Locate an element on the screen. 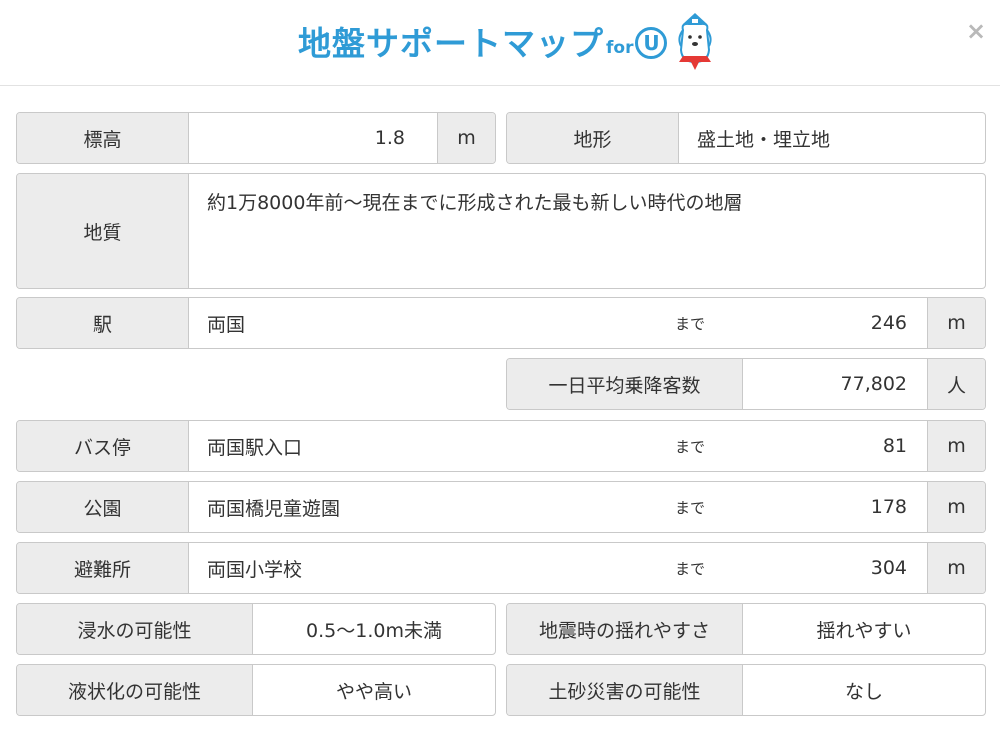 The image size is (1000, 736). quake-row: 地震時の揺れやすさ 揺れやすい is located at coordinates (746, 629).